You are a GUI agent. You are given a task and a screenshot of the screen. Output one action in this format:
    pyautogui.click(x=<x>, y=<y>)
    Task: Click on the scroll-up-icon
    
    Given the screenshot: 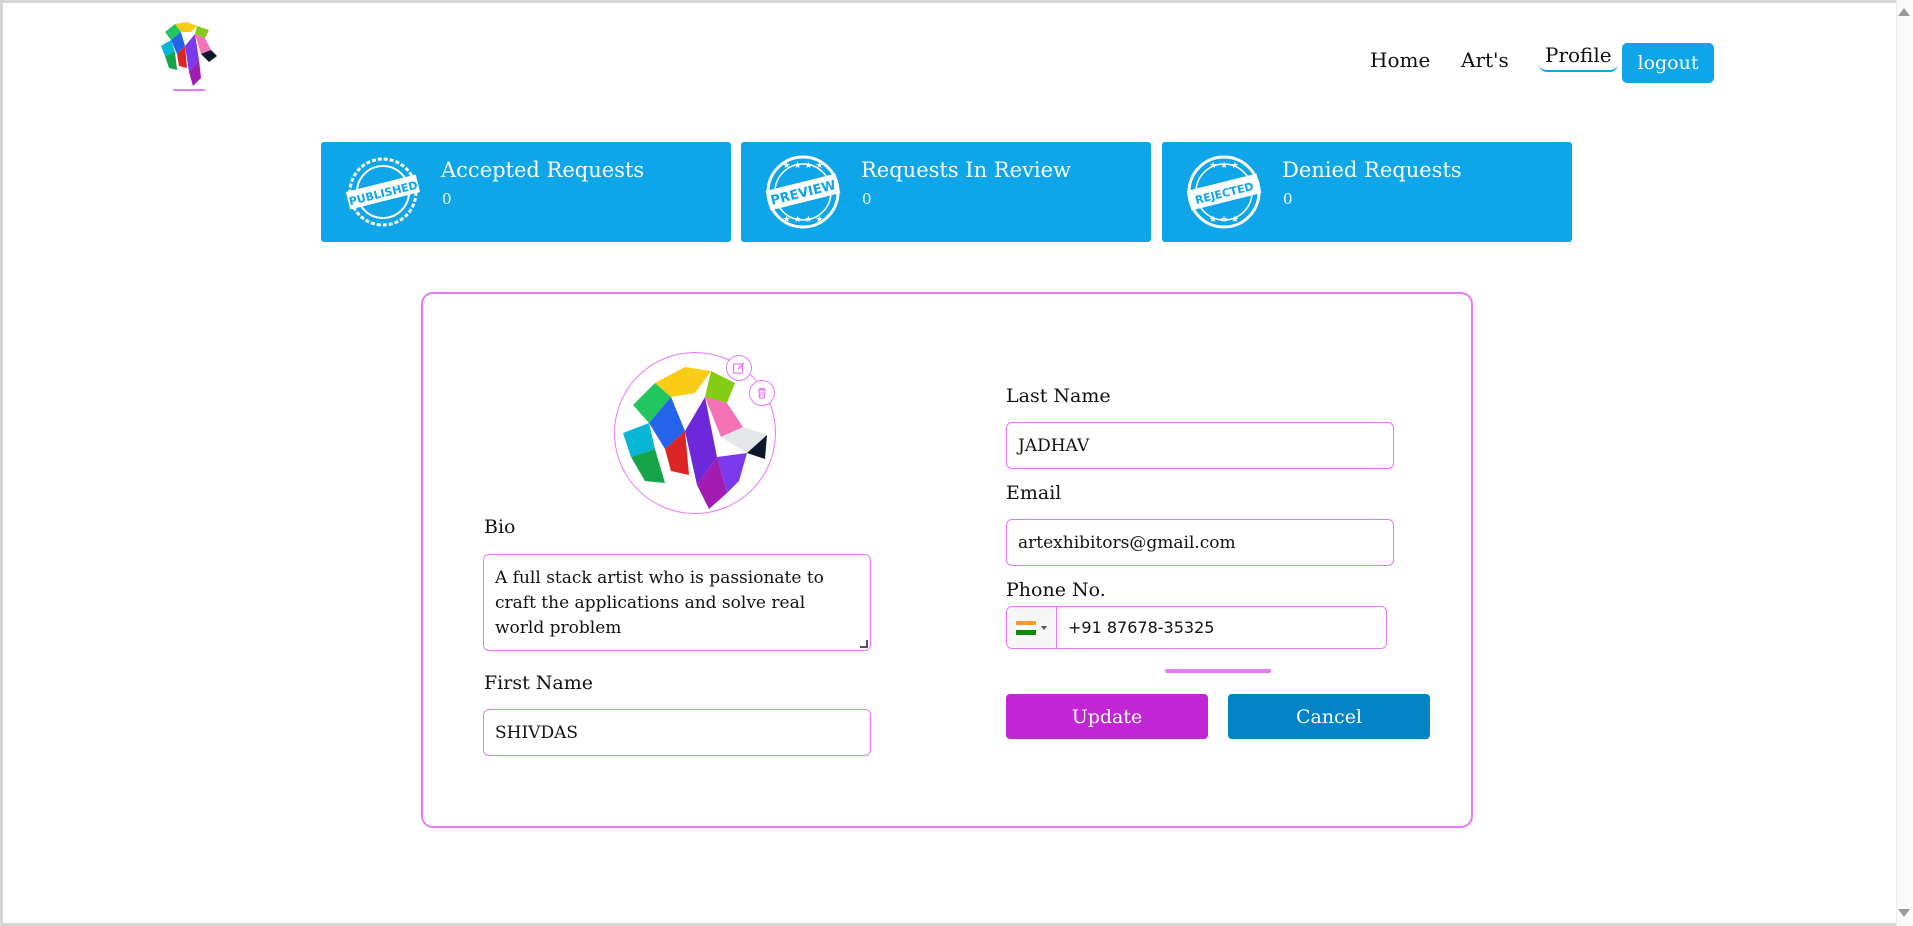 What is the action you would take?
    pyautogui.click(x=1904, y=12)
    